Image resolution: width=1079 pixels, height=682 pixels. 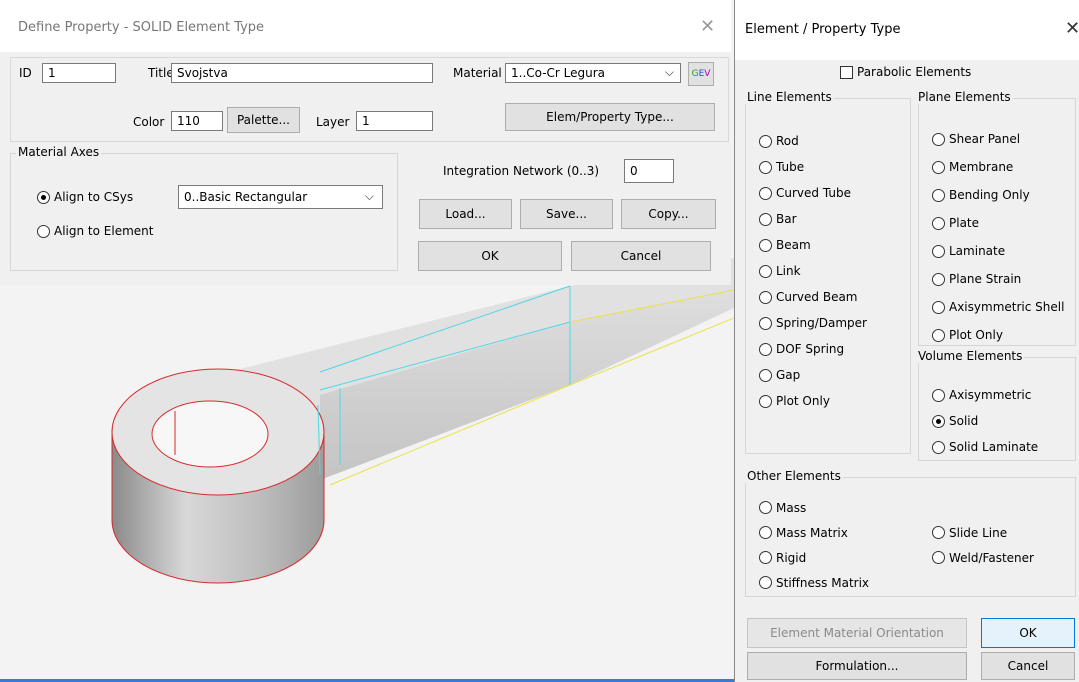 I want to click on radio-align-element: Align to Element, so click(x=95, y=231).